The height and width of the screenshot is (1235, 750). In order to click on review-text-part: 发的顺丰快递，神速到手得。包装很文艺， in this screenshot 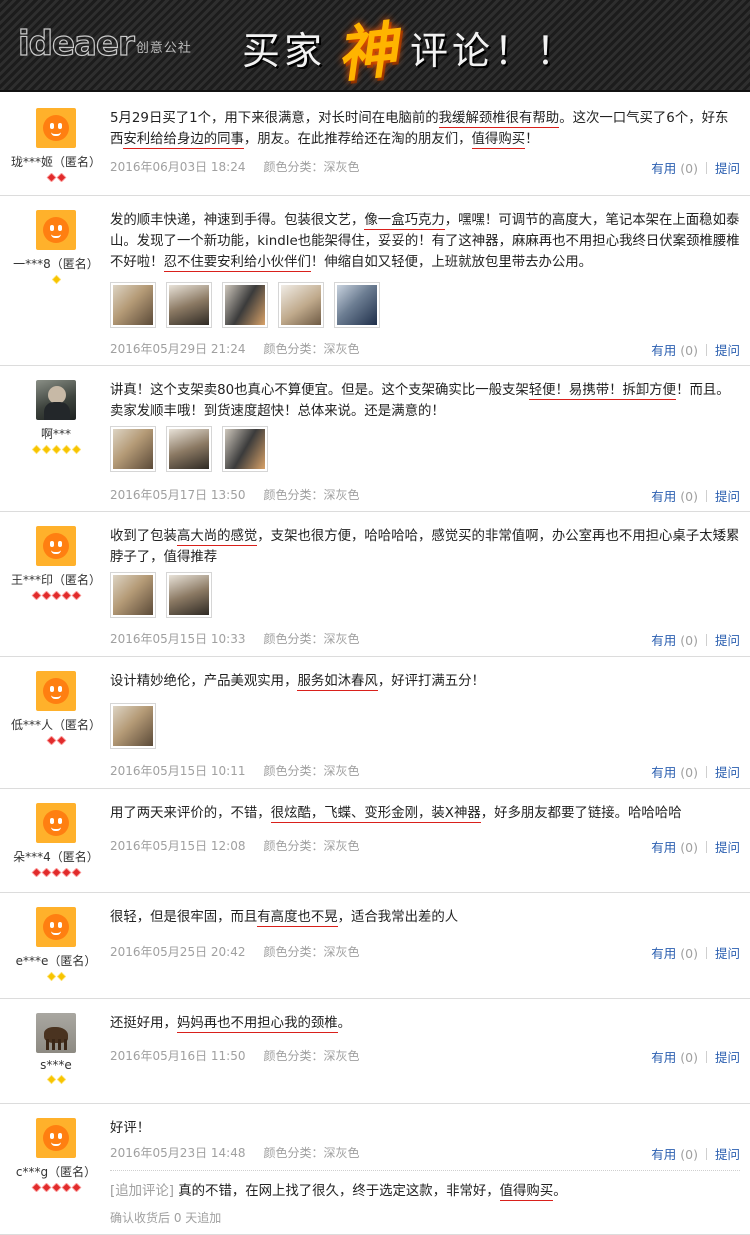, I will do `click(237, 220)`.